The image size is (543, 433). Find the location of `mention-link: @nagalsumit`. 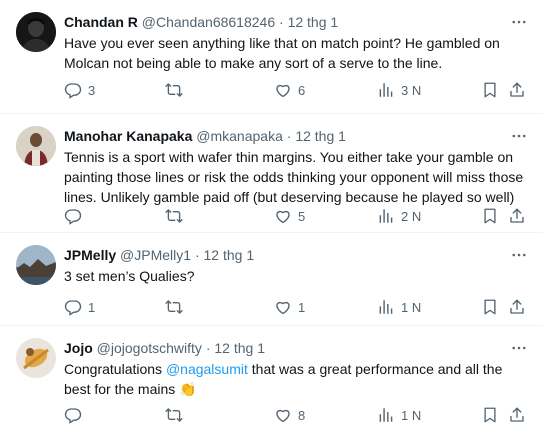

mention-link: @nagalsumit is located at coordinates (207, 369).